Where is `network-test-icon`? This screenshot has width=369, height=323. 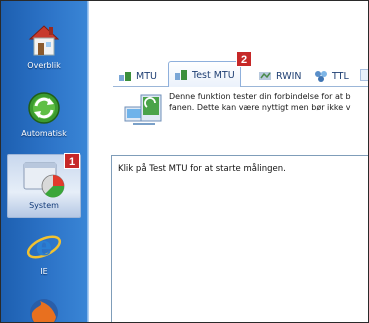 network-test-icon is located at coordinates (181, 75).